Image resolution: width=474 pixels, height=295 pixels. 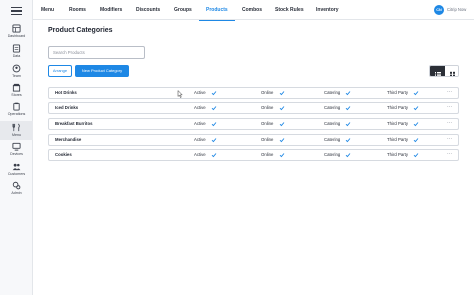 What do you see at coordinates (16, 135) in the screenshot?
I see `sidebar-item-label: Menu` at bounding box center [16, 135].